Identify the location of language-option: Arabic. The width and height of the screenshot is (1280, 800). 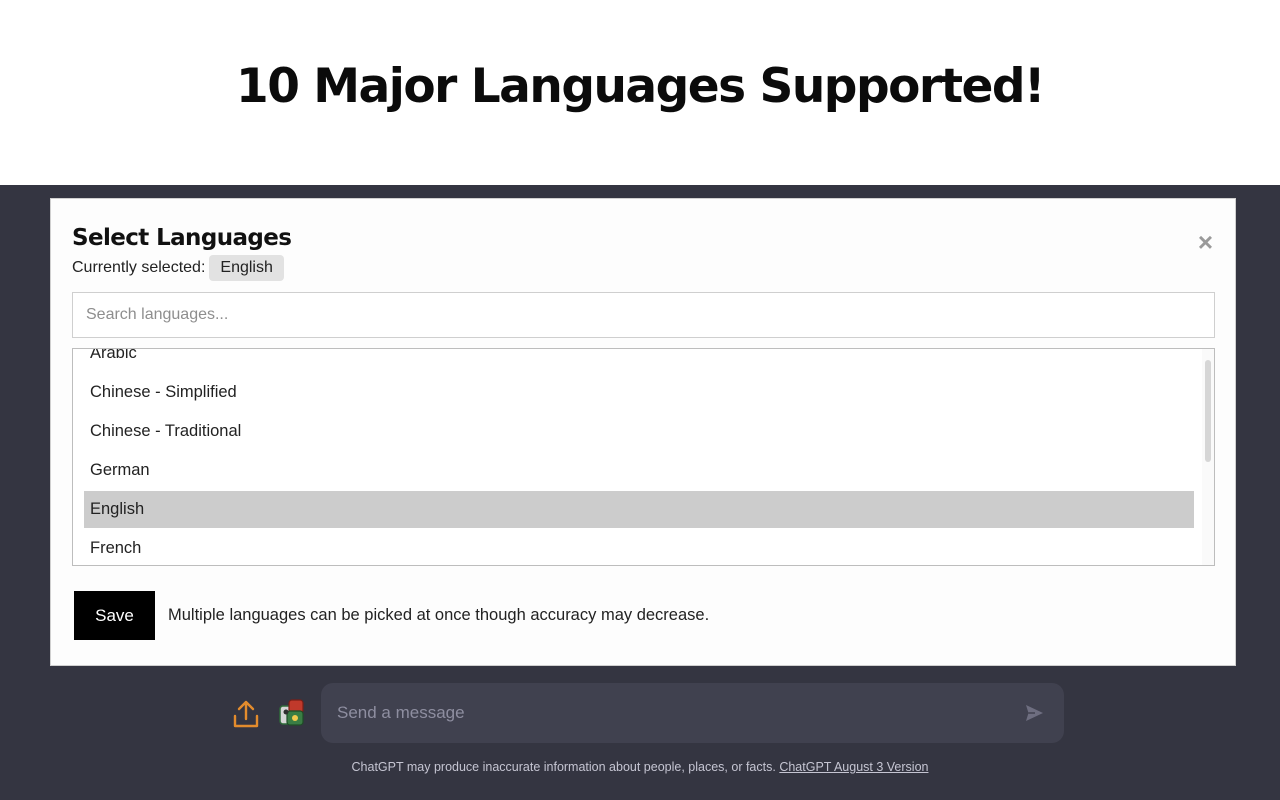
(639, 360).